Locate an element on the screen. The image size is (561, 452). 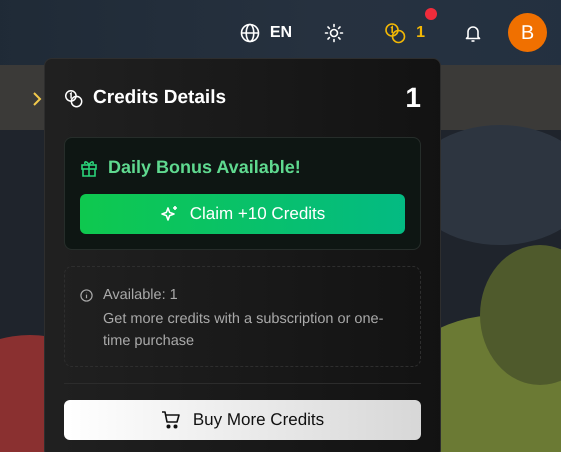
chevron-right-icon is located at coordinates (37, 99).